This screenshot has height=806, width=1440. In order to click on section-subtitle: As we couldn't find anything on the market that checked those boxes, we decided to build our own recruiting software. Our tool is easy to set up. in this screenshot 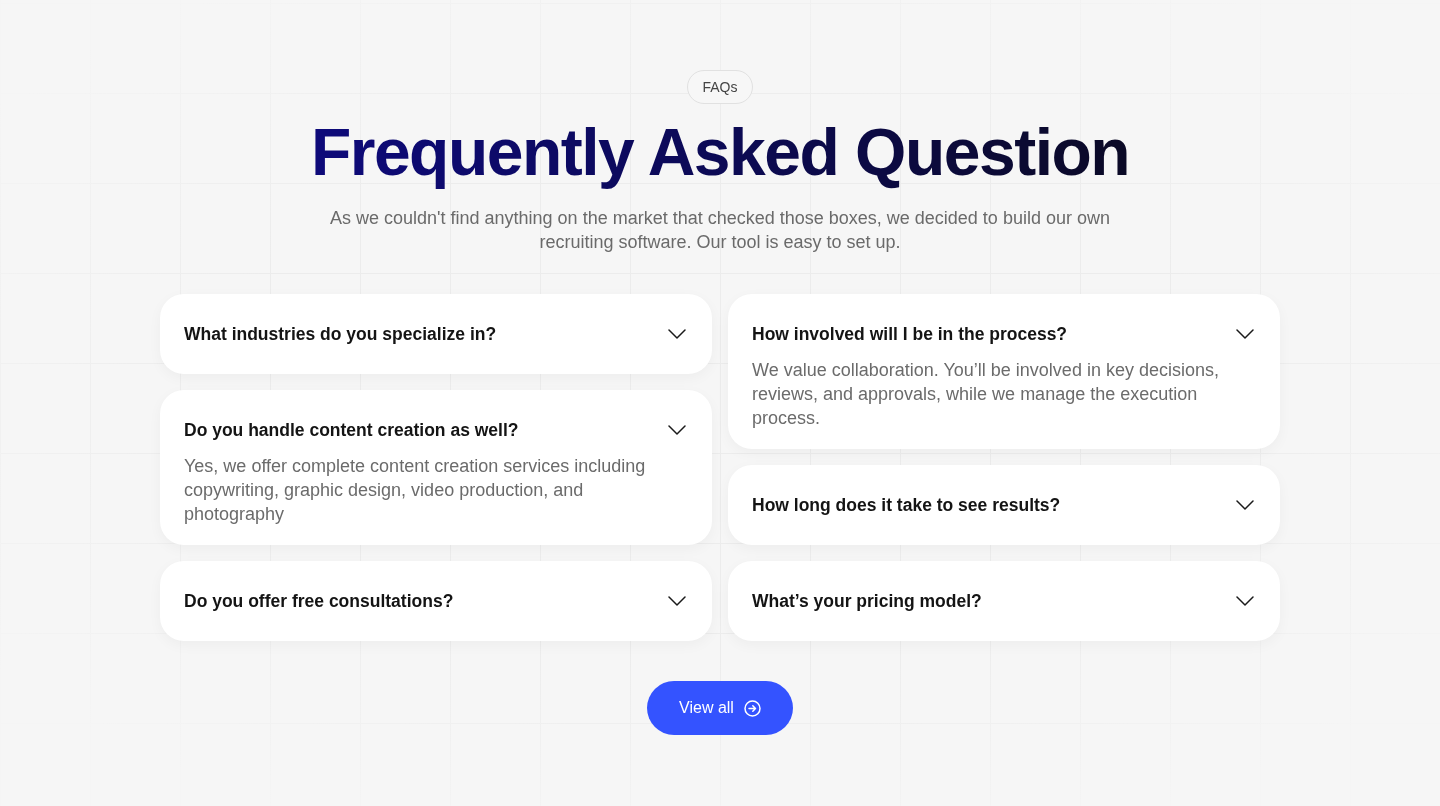, I will do `click(720, 230)`.